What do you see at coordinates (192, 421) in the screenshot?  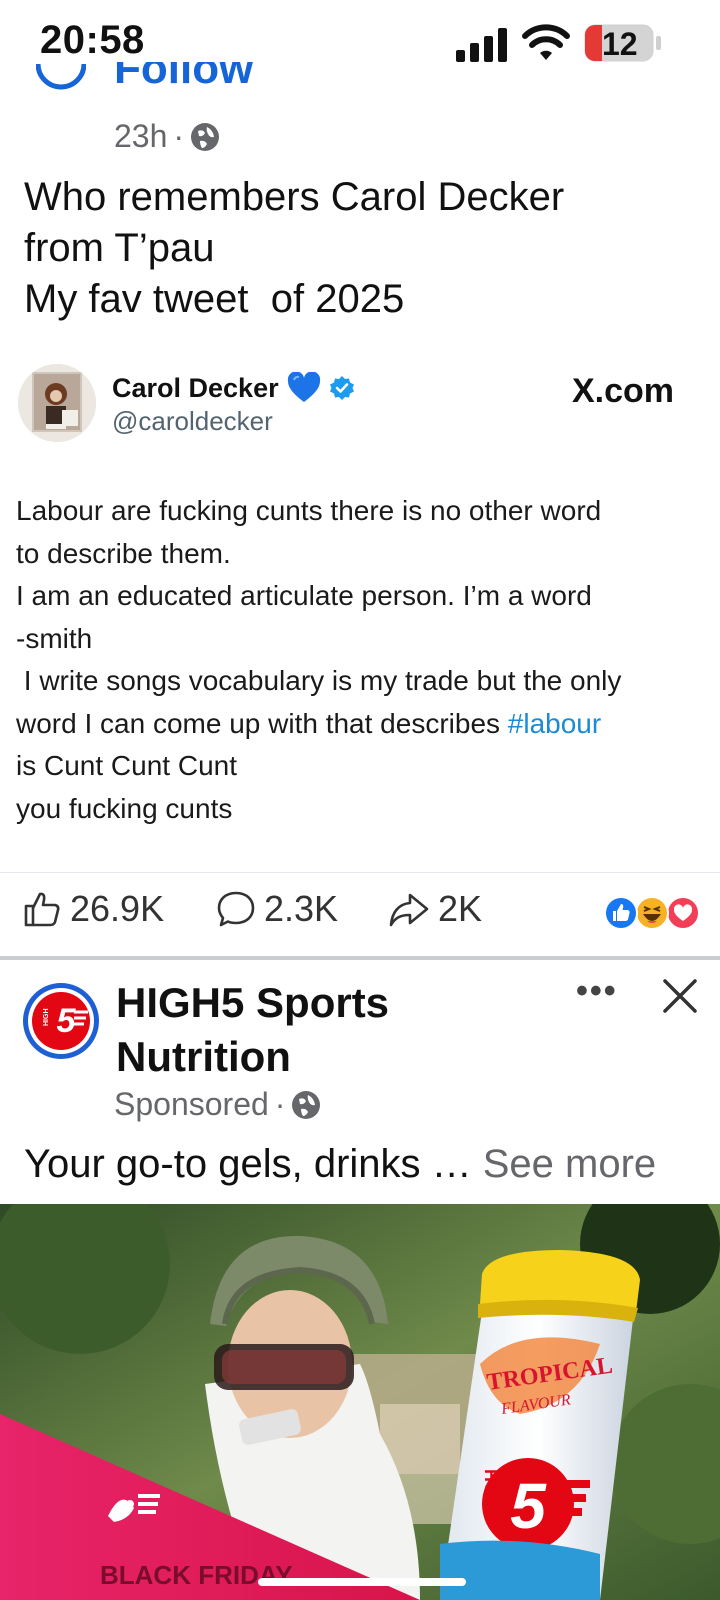 I see `tweet-handle: @caroldecker` at bounding box center [192, 421].